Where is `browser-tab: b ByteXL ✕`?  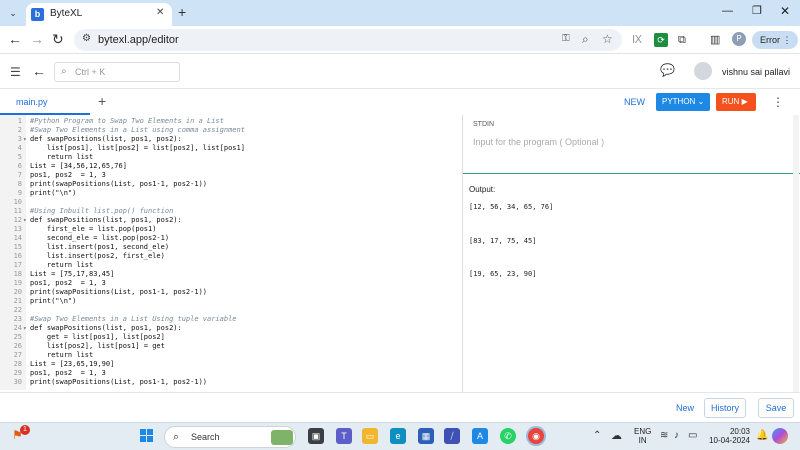
browser-tab: b ByteXL ✕ is located at coordinates (99, 14).